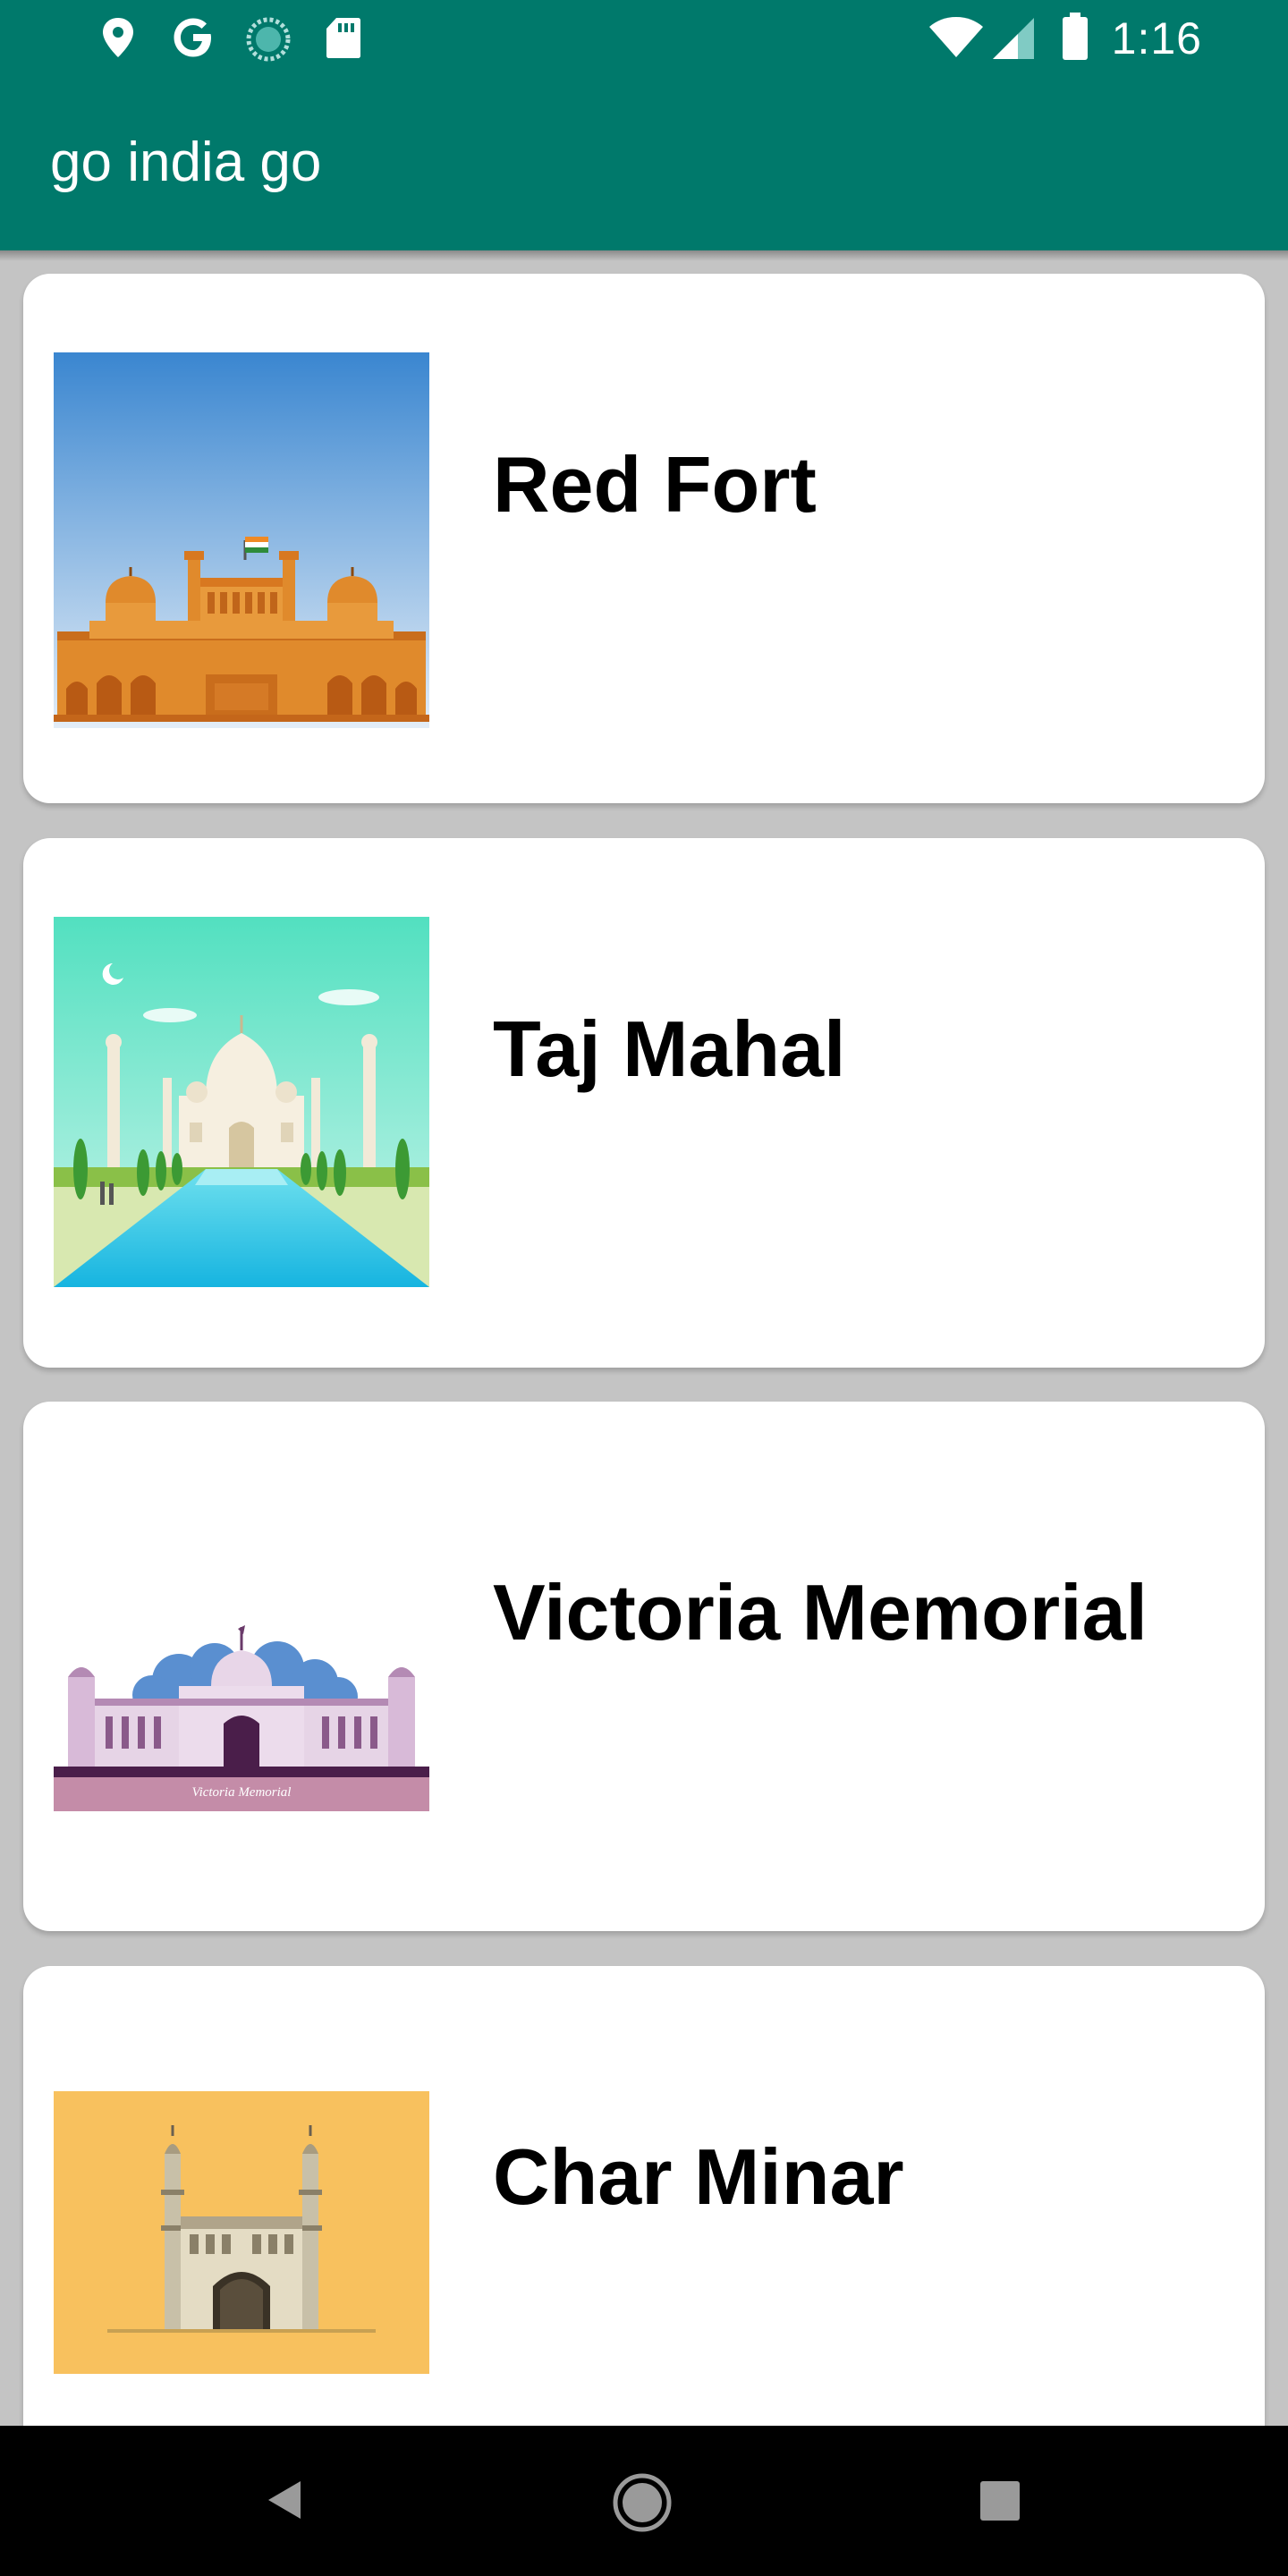 The image size is (1288, 2576). Describe the element at coordinates (241, 2232) in the screenshot. I see `char-minar-illustration` at that location.